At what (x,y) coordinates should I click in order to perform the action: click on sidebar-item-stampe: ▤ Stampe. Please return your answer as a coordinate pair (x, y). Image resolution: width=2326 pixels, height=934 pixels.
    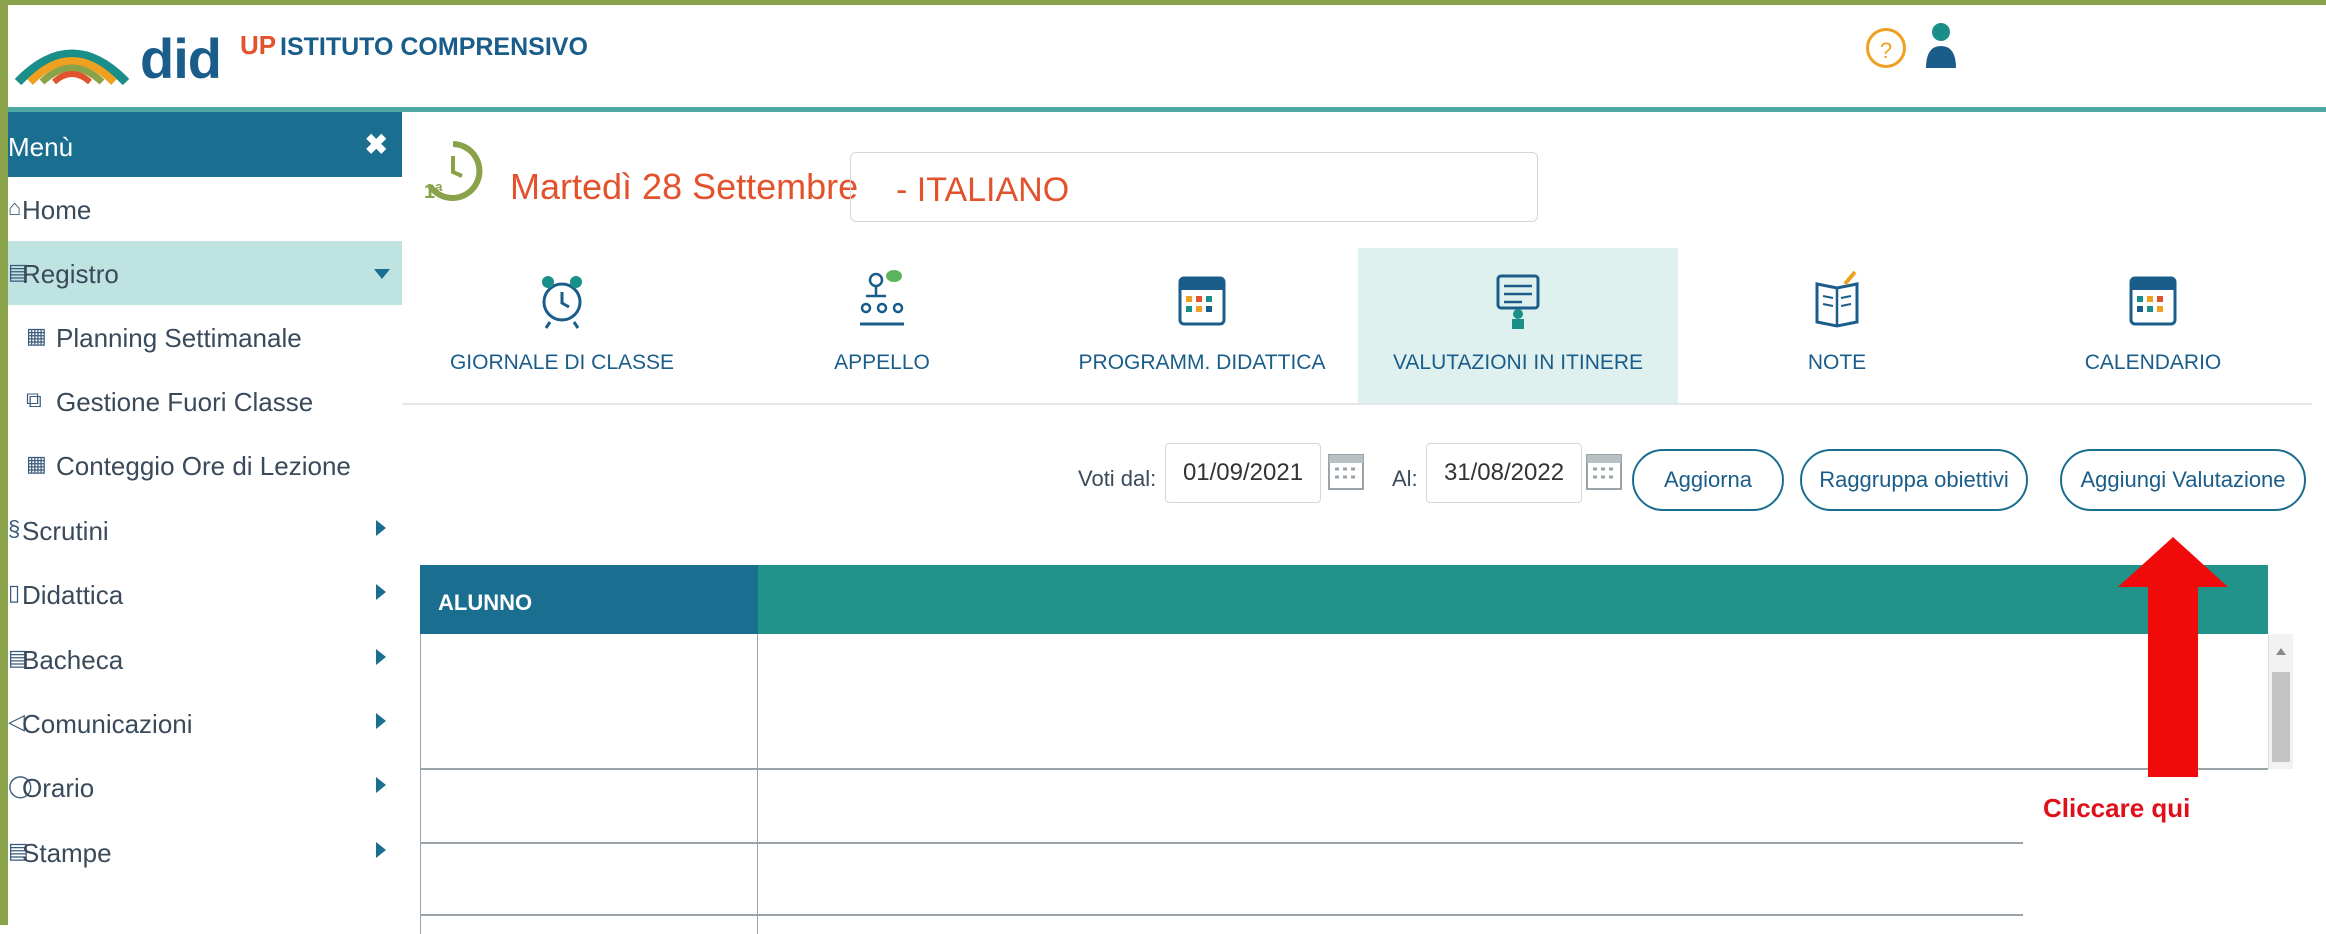
    Looking at the image, I should click on (205, 852).